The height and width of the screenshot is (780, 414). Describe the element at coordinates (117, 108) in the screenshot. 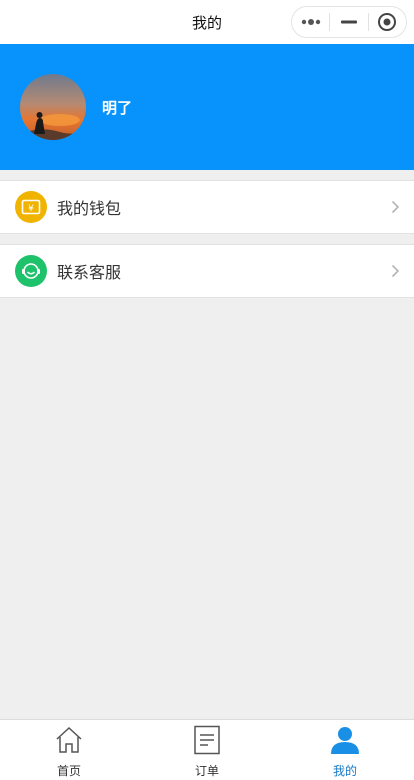

I see `username: 明了` at that location.